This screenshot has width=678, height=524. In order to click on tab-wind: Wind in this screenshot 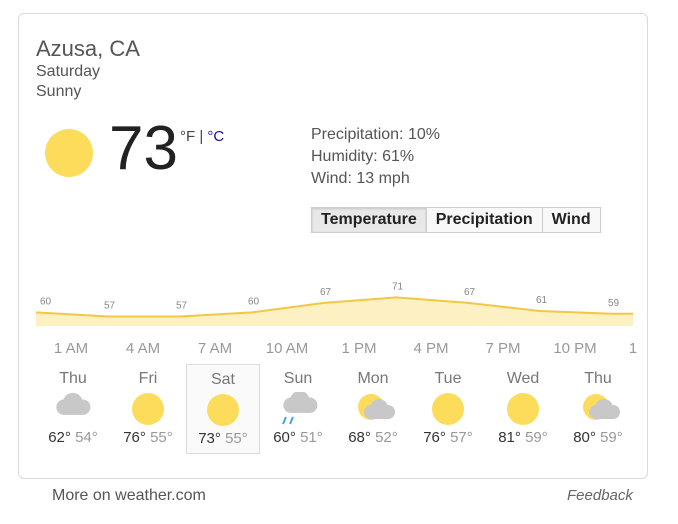, I will do `click(570, 220)`.